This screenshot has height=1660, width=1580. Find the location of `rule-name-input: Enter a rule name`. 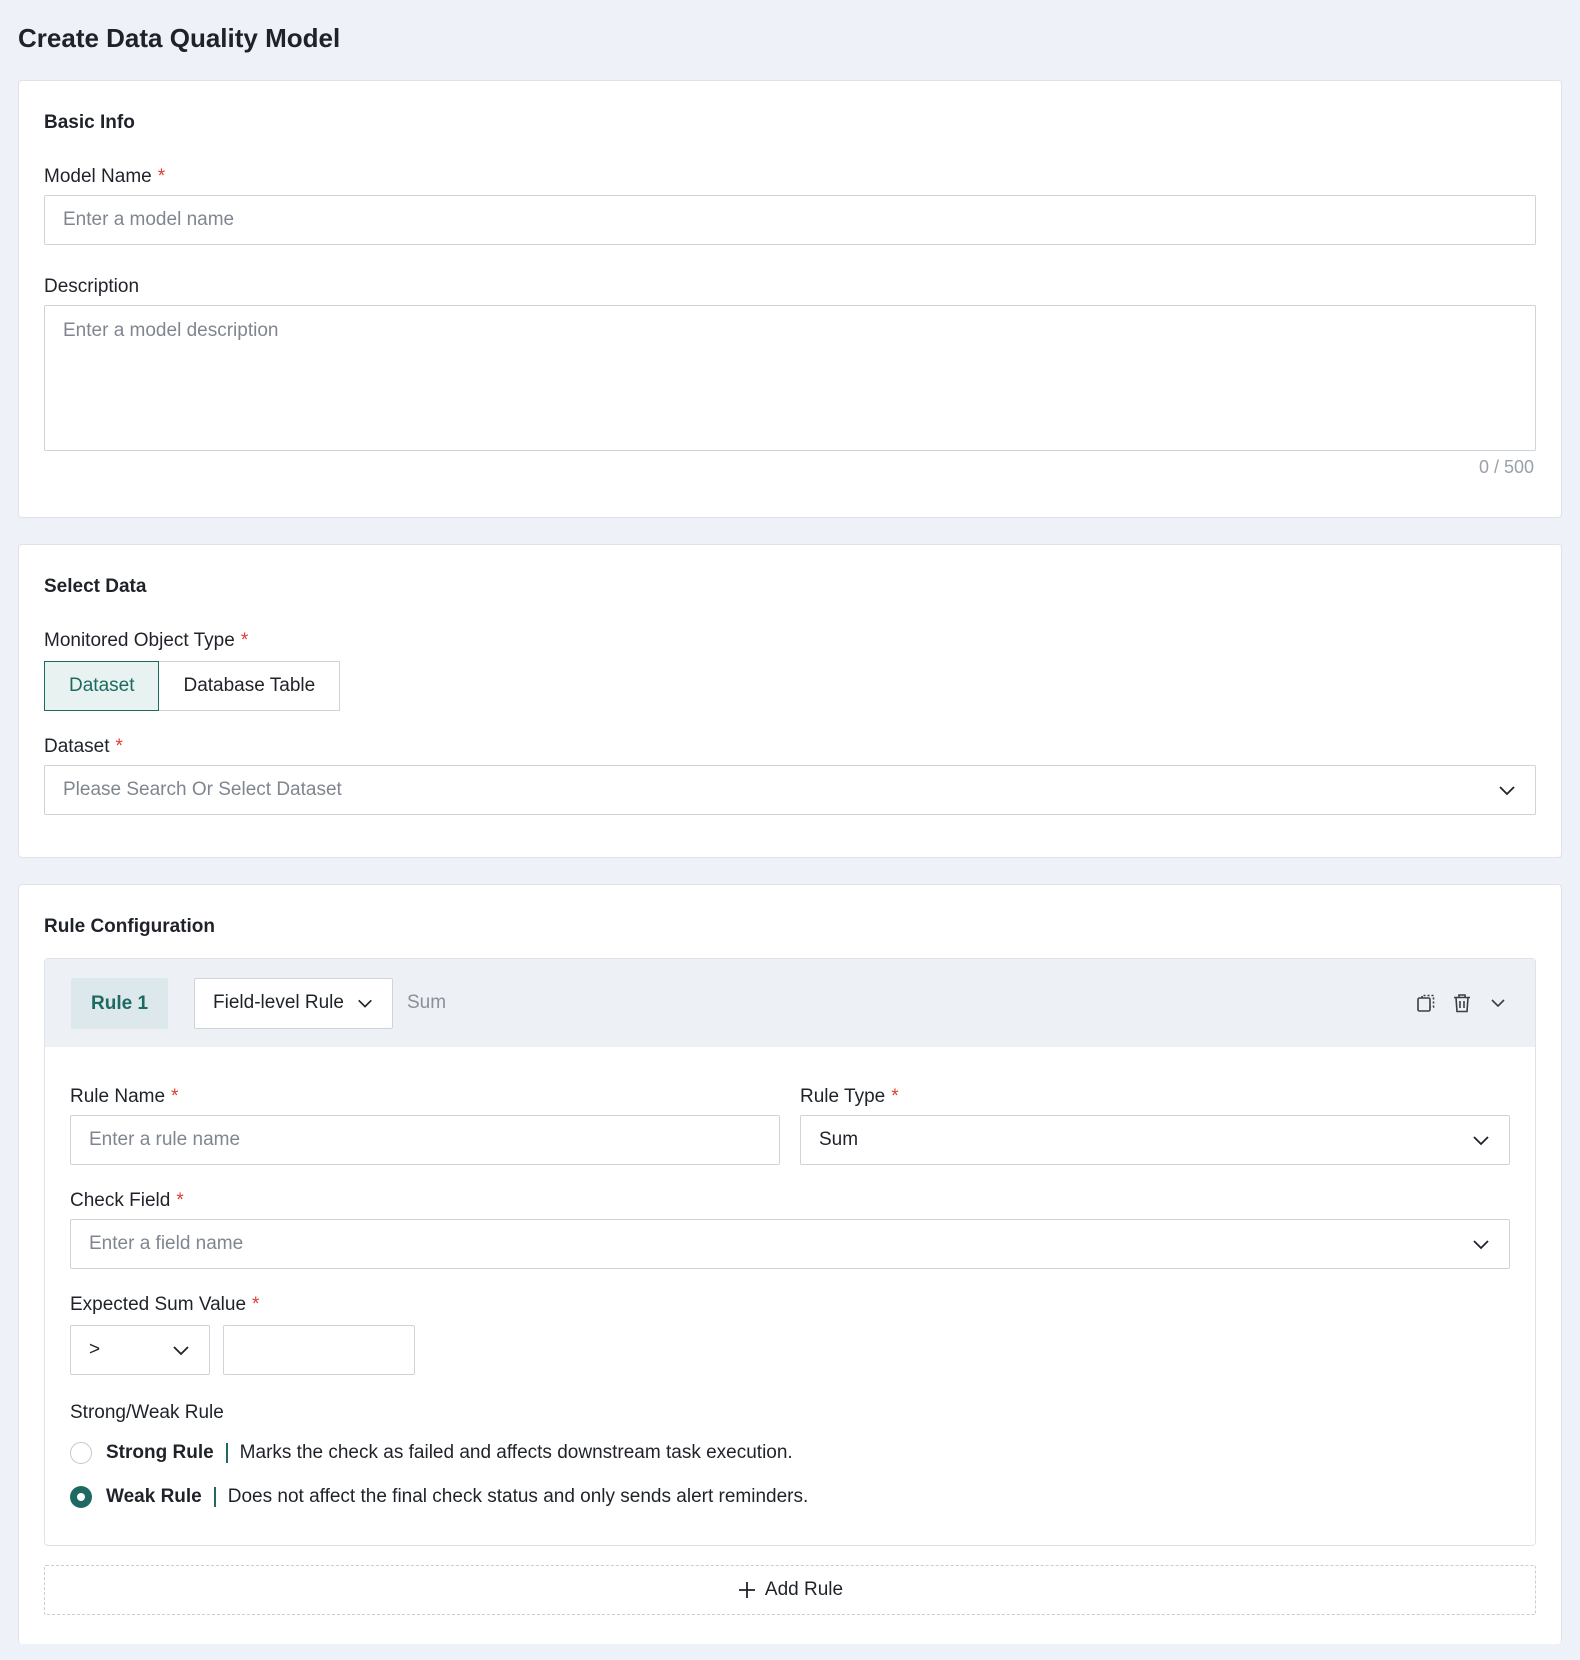

rule-name-input: Enter a rule name is located at coordinates (425, 1140).